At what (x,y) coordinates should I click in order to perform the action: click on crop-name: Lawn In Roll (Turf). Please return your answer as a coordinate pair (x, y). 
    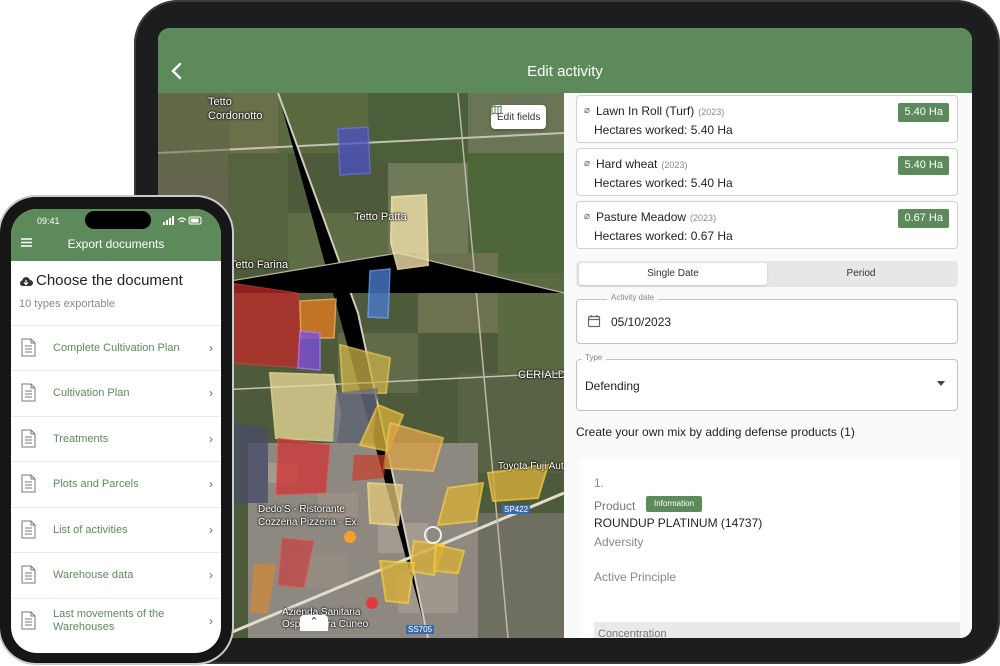
    Looking at the image, I should click on (645, 111).